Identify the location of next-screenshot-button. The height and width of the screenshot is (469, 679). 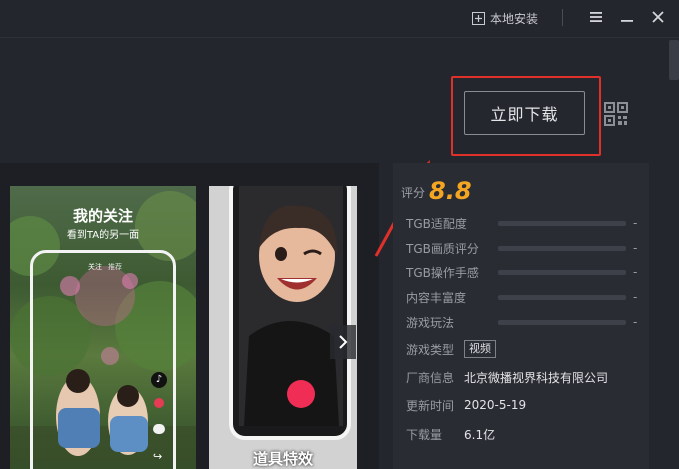
(343, 342).